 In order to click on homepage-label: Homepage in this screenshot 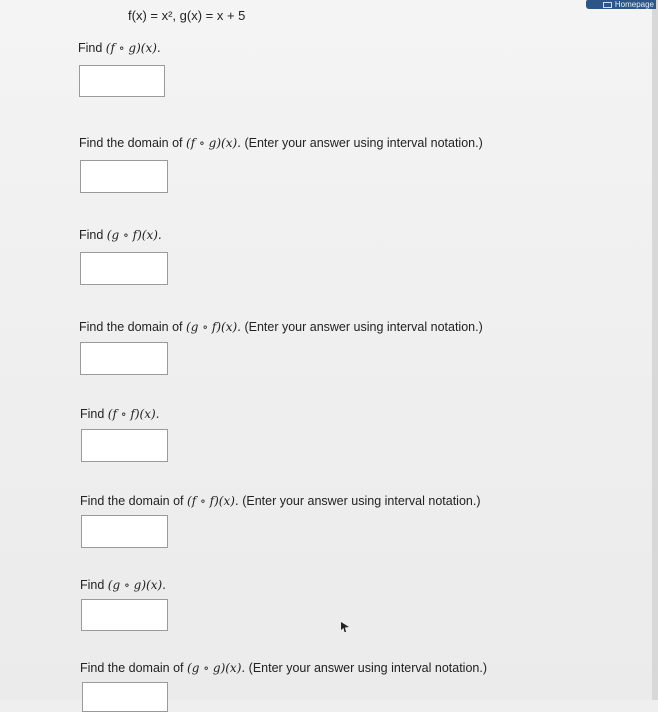, I will do `click(634, 4)`.